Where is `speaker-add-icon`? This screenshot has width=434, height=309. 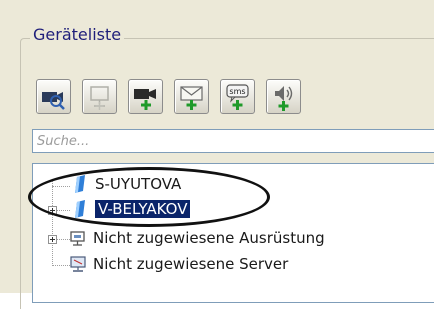 speaker-add-icon is located at coordinates (284, 98).